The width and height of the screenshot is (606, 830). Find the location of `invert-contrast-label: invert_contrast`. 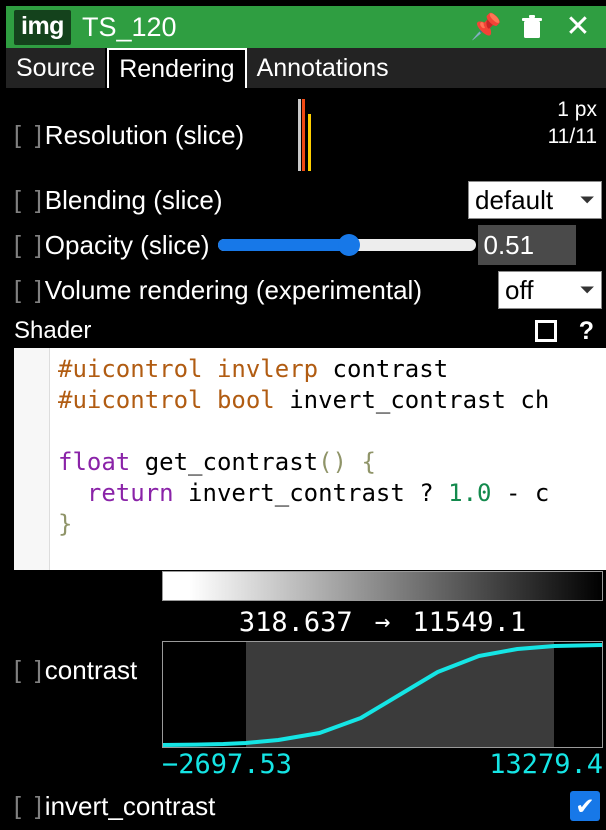

invert-contrast-label: invert_contrast is located at coordinates (130, 805).